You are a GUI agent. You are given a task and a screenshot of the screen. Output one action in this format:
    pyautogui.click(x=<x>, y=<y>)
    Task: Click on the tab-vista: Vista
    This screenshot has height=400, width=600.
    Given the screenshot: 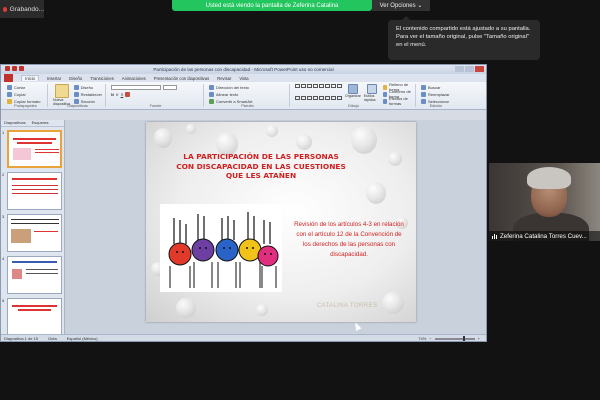 What is the action you would take?
    pyautogui.click(x=243, y=78)
    